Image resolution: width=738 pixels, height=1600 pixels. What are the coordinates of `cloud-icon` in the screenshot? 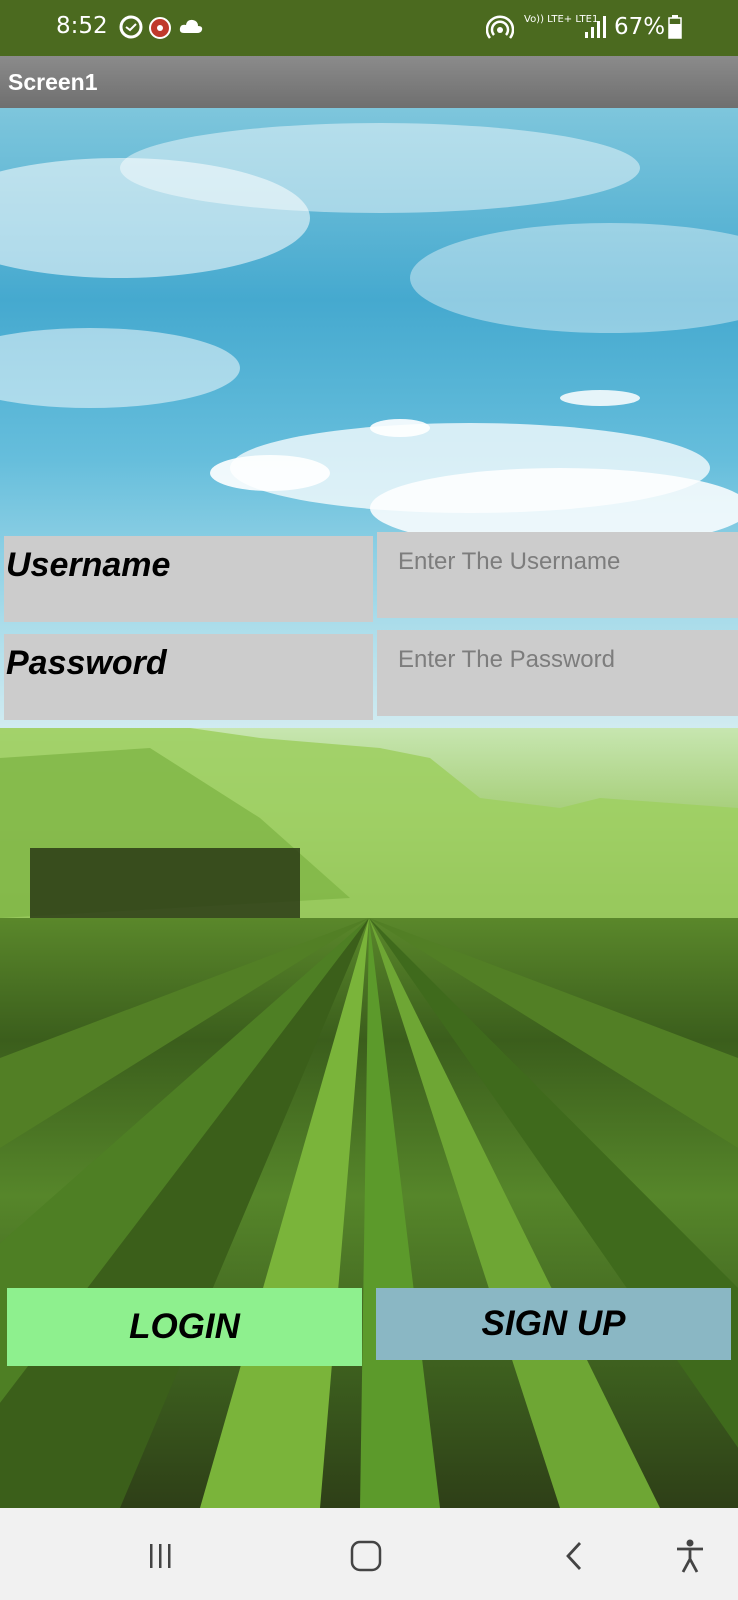 It's located at (191, 29).